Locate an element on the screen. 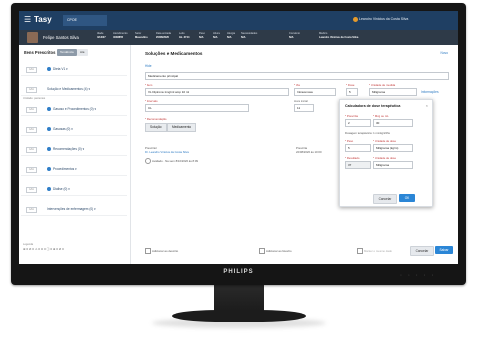 This screenshot has width=478, height=348. hide-link: Hide is located at coordinates (148, 66).